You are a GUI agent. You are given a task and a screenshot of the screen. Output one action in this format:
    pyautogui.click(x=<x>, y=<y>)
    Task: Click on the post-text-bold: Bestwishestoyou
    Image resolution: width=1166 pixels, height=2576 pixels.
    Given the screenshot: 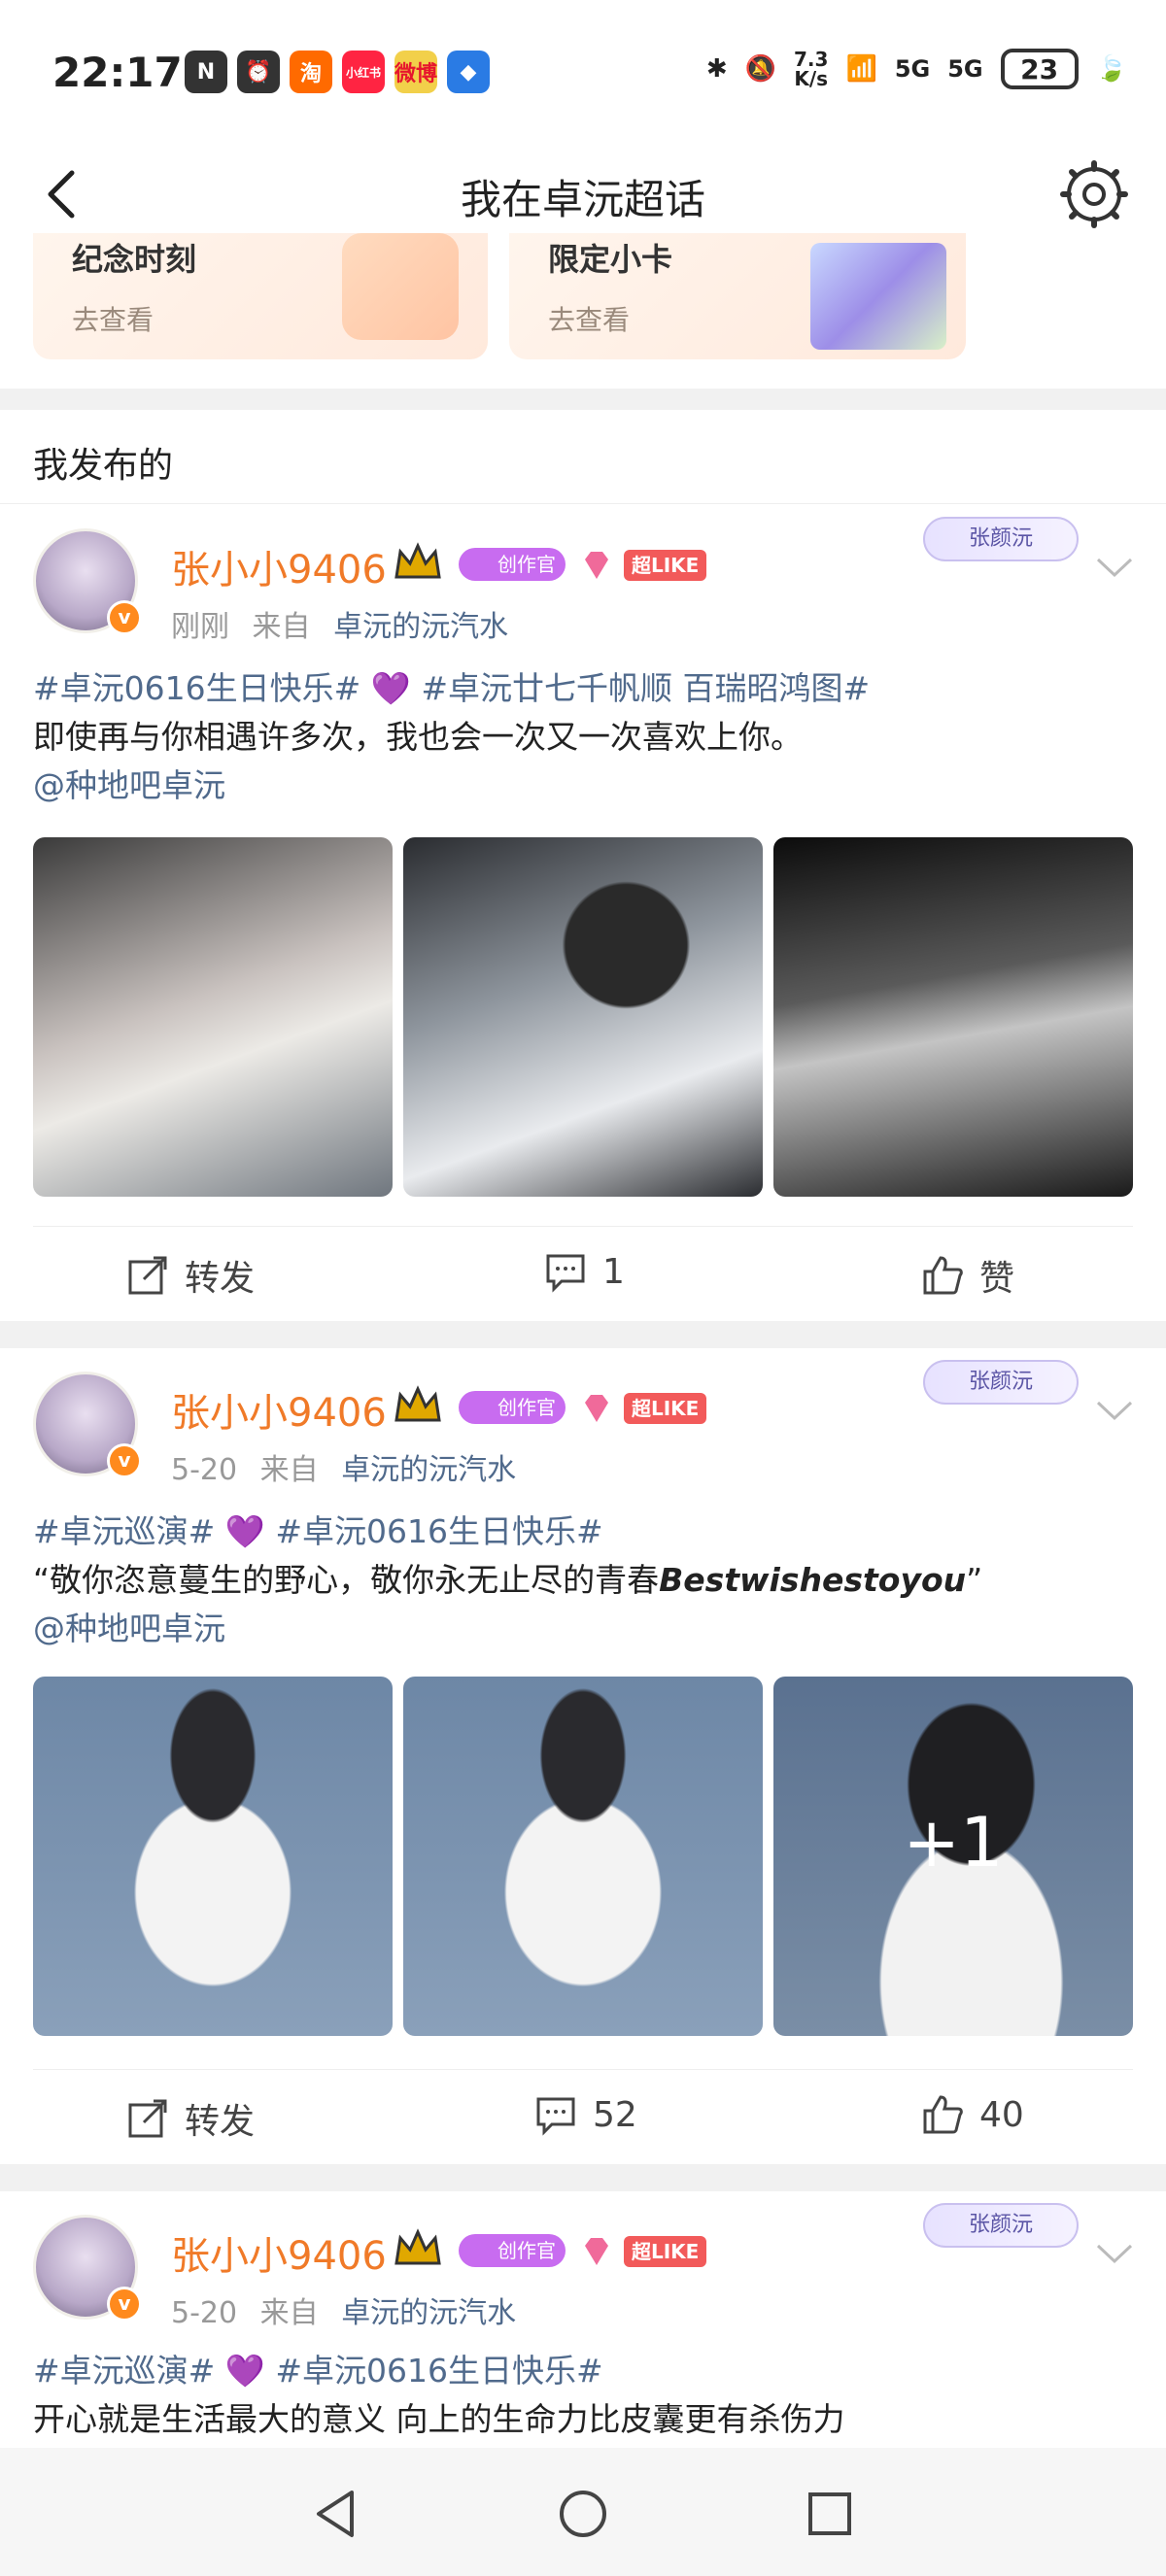 What is the action you would take?
    pyautogui.click(x=813, y=1580)
    